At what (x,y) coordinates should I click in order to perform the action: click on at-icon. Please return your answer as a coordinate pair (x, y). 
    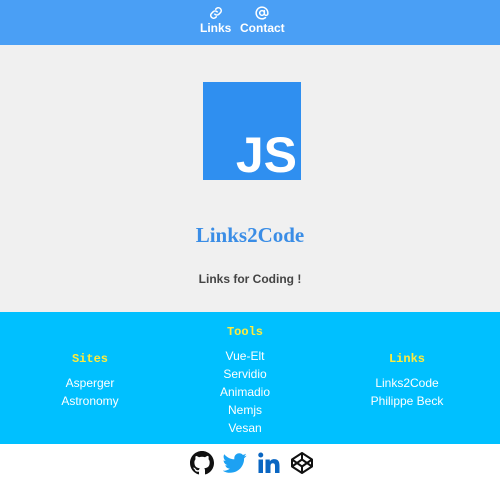
    Looking at the image, I should click on (262, 13).